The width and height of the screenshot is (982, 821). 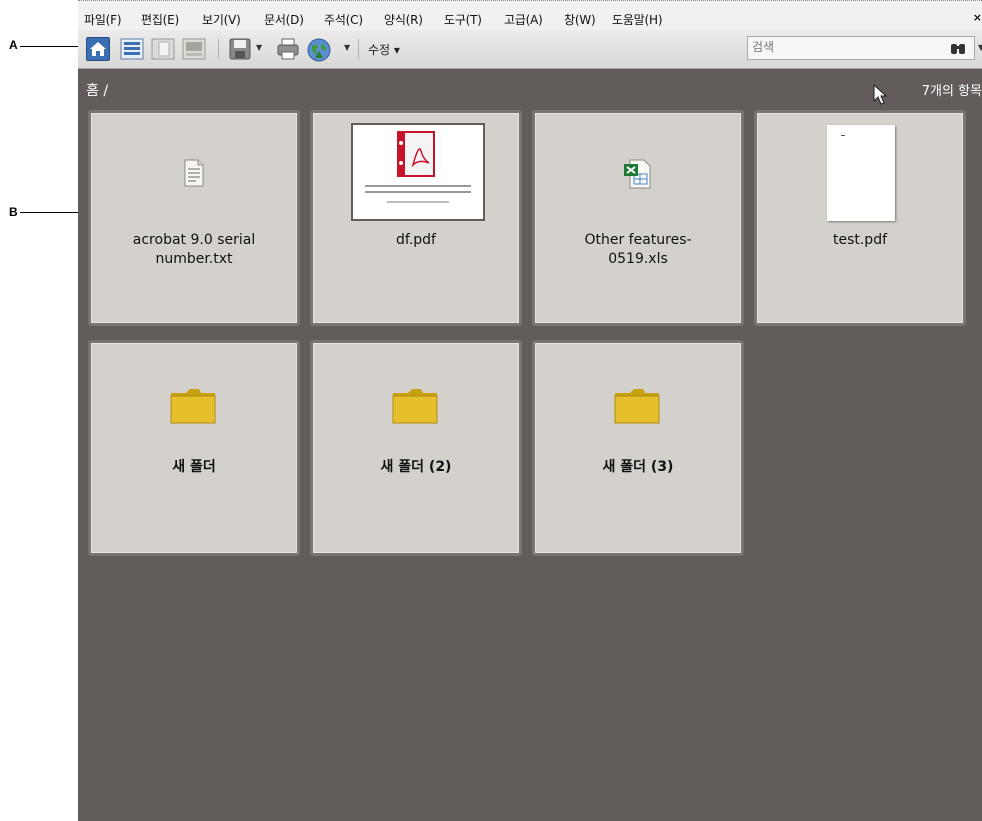 I want to click on close-icon: ×, so click(x=977, y=17).